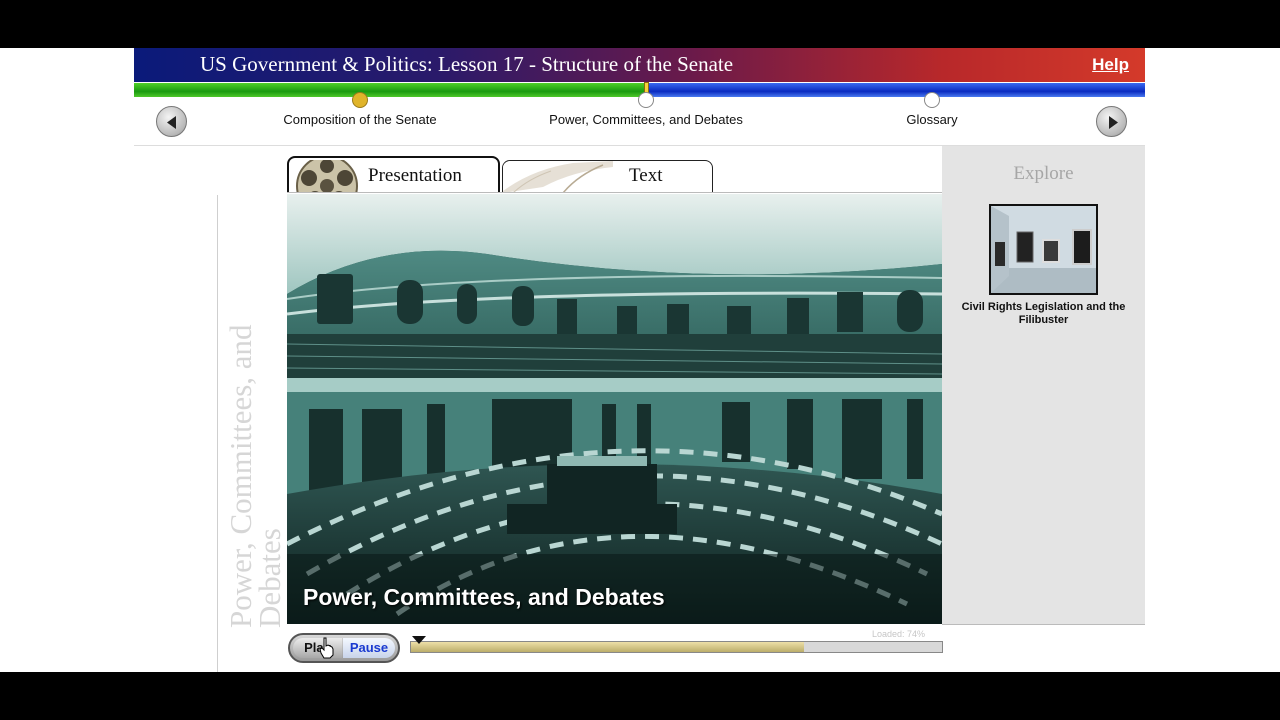 The width and height of the screenshot is (1280, 720). I want to click on tab-text: Text, so click(607, 176).